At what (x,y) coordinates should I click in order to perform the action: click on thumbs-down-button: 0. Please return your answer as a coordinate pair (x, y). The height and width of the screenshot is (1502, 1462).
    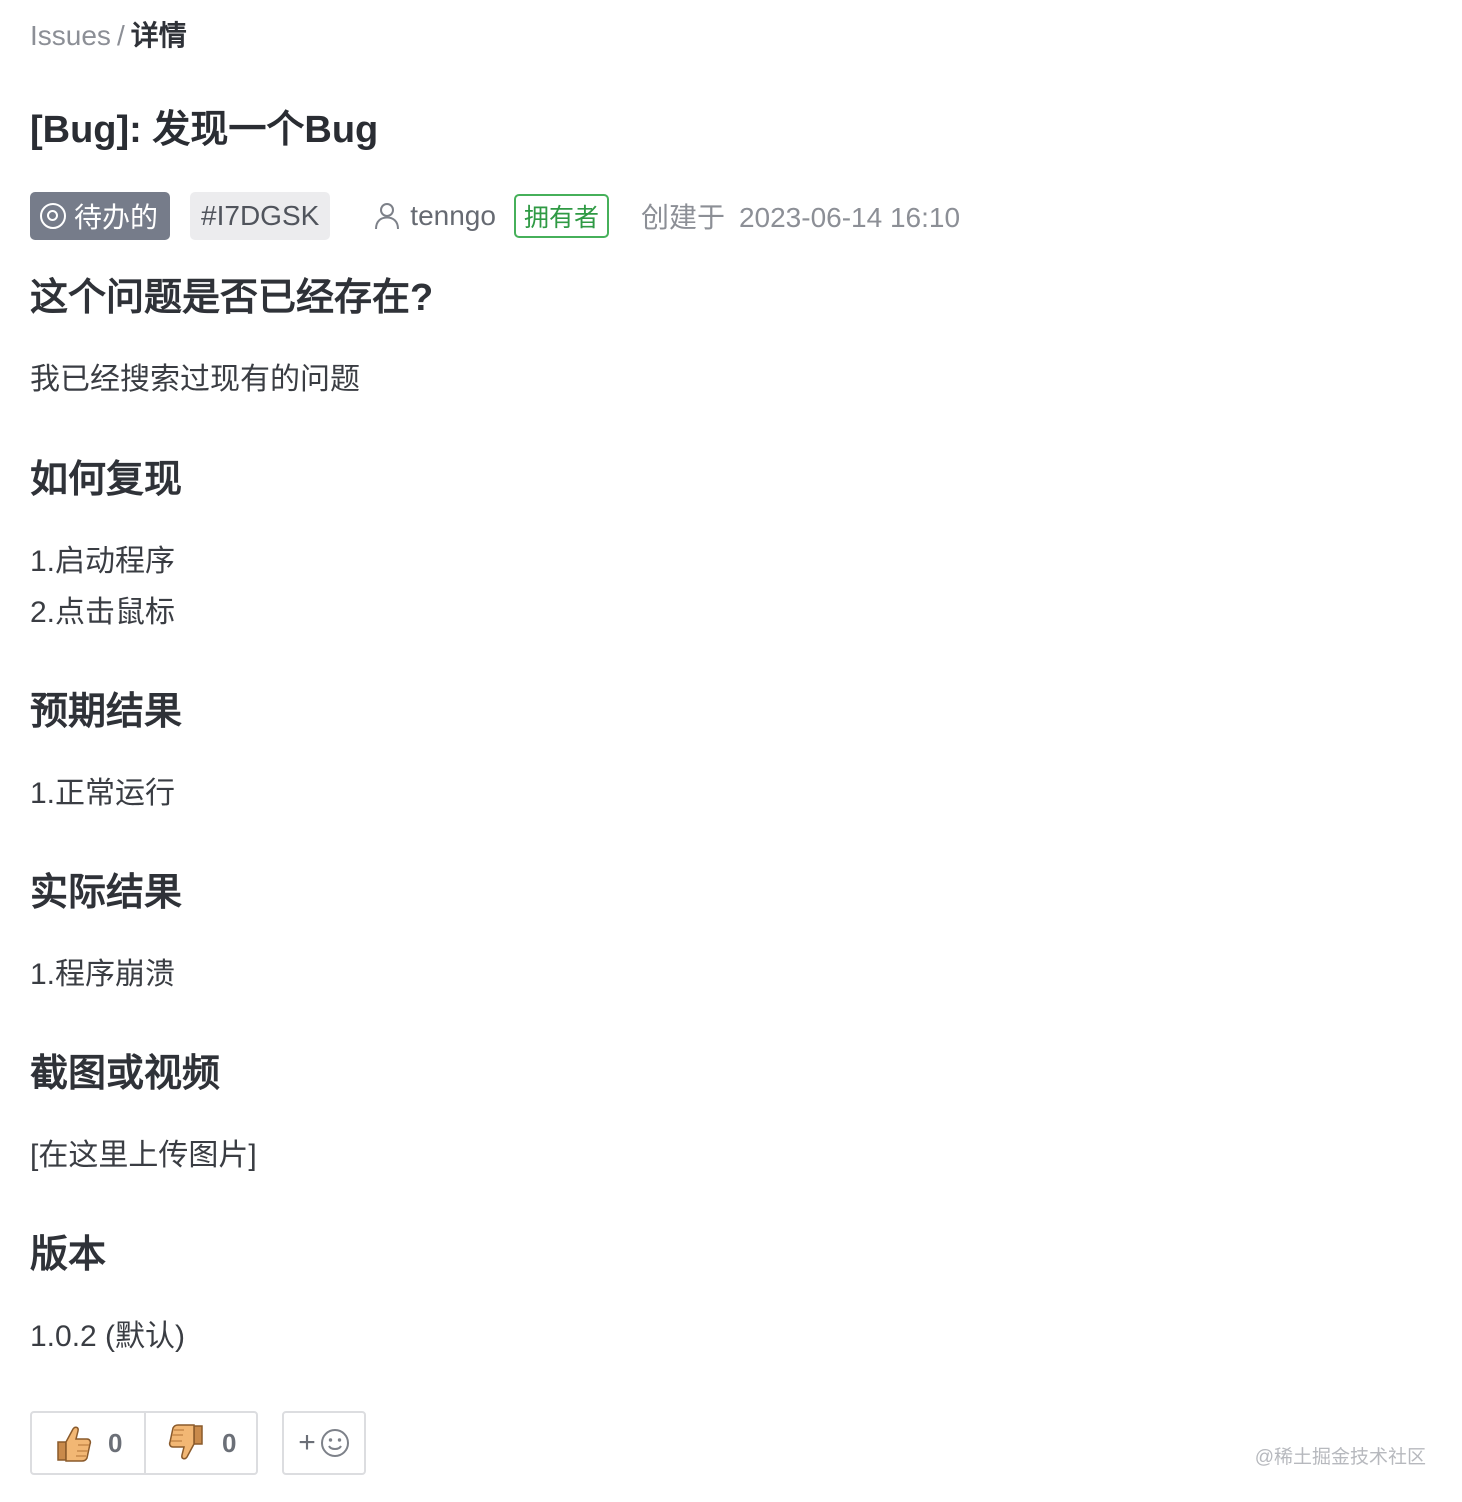
    Looking at the image, I should click on (200, 1443).